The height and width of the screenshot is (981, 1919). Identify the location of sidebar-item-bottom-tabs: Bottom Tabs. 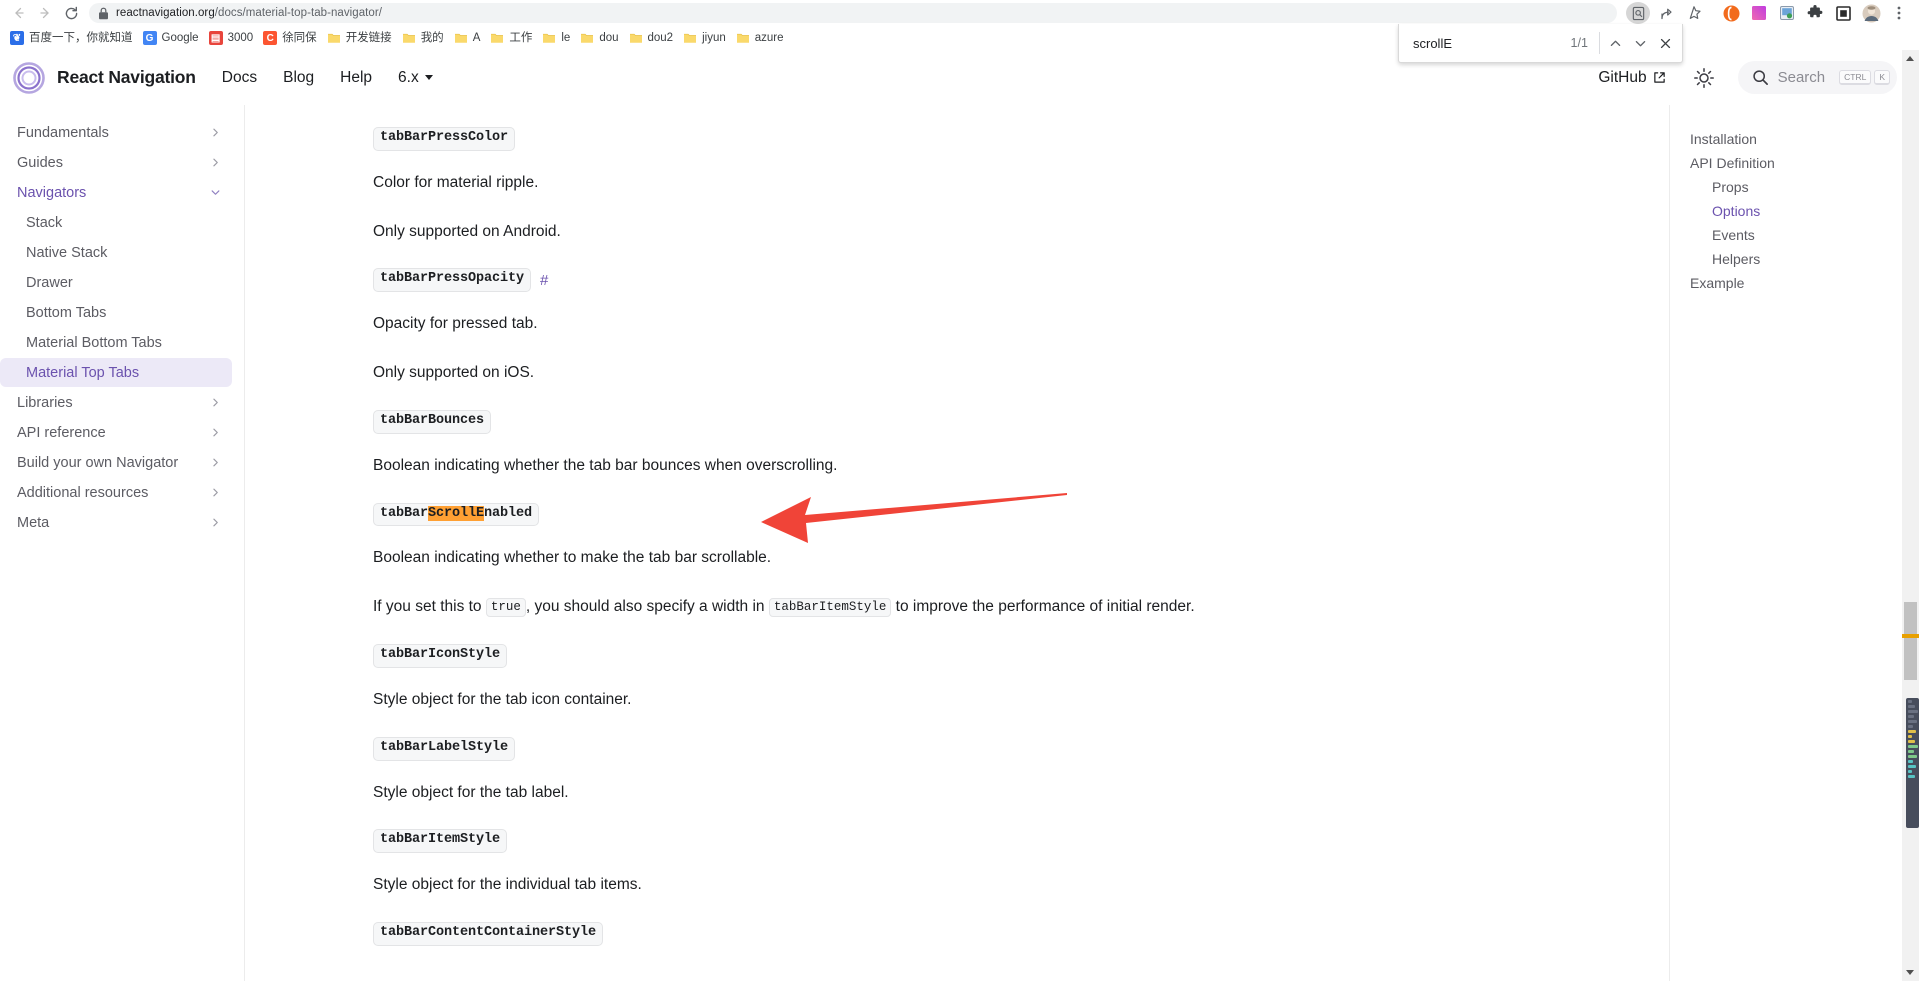
(116, 312).